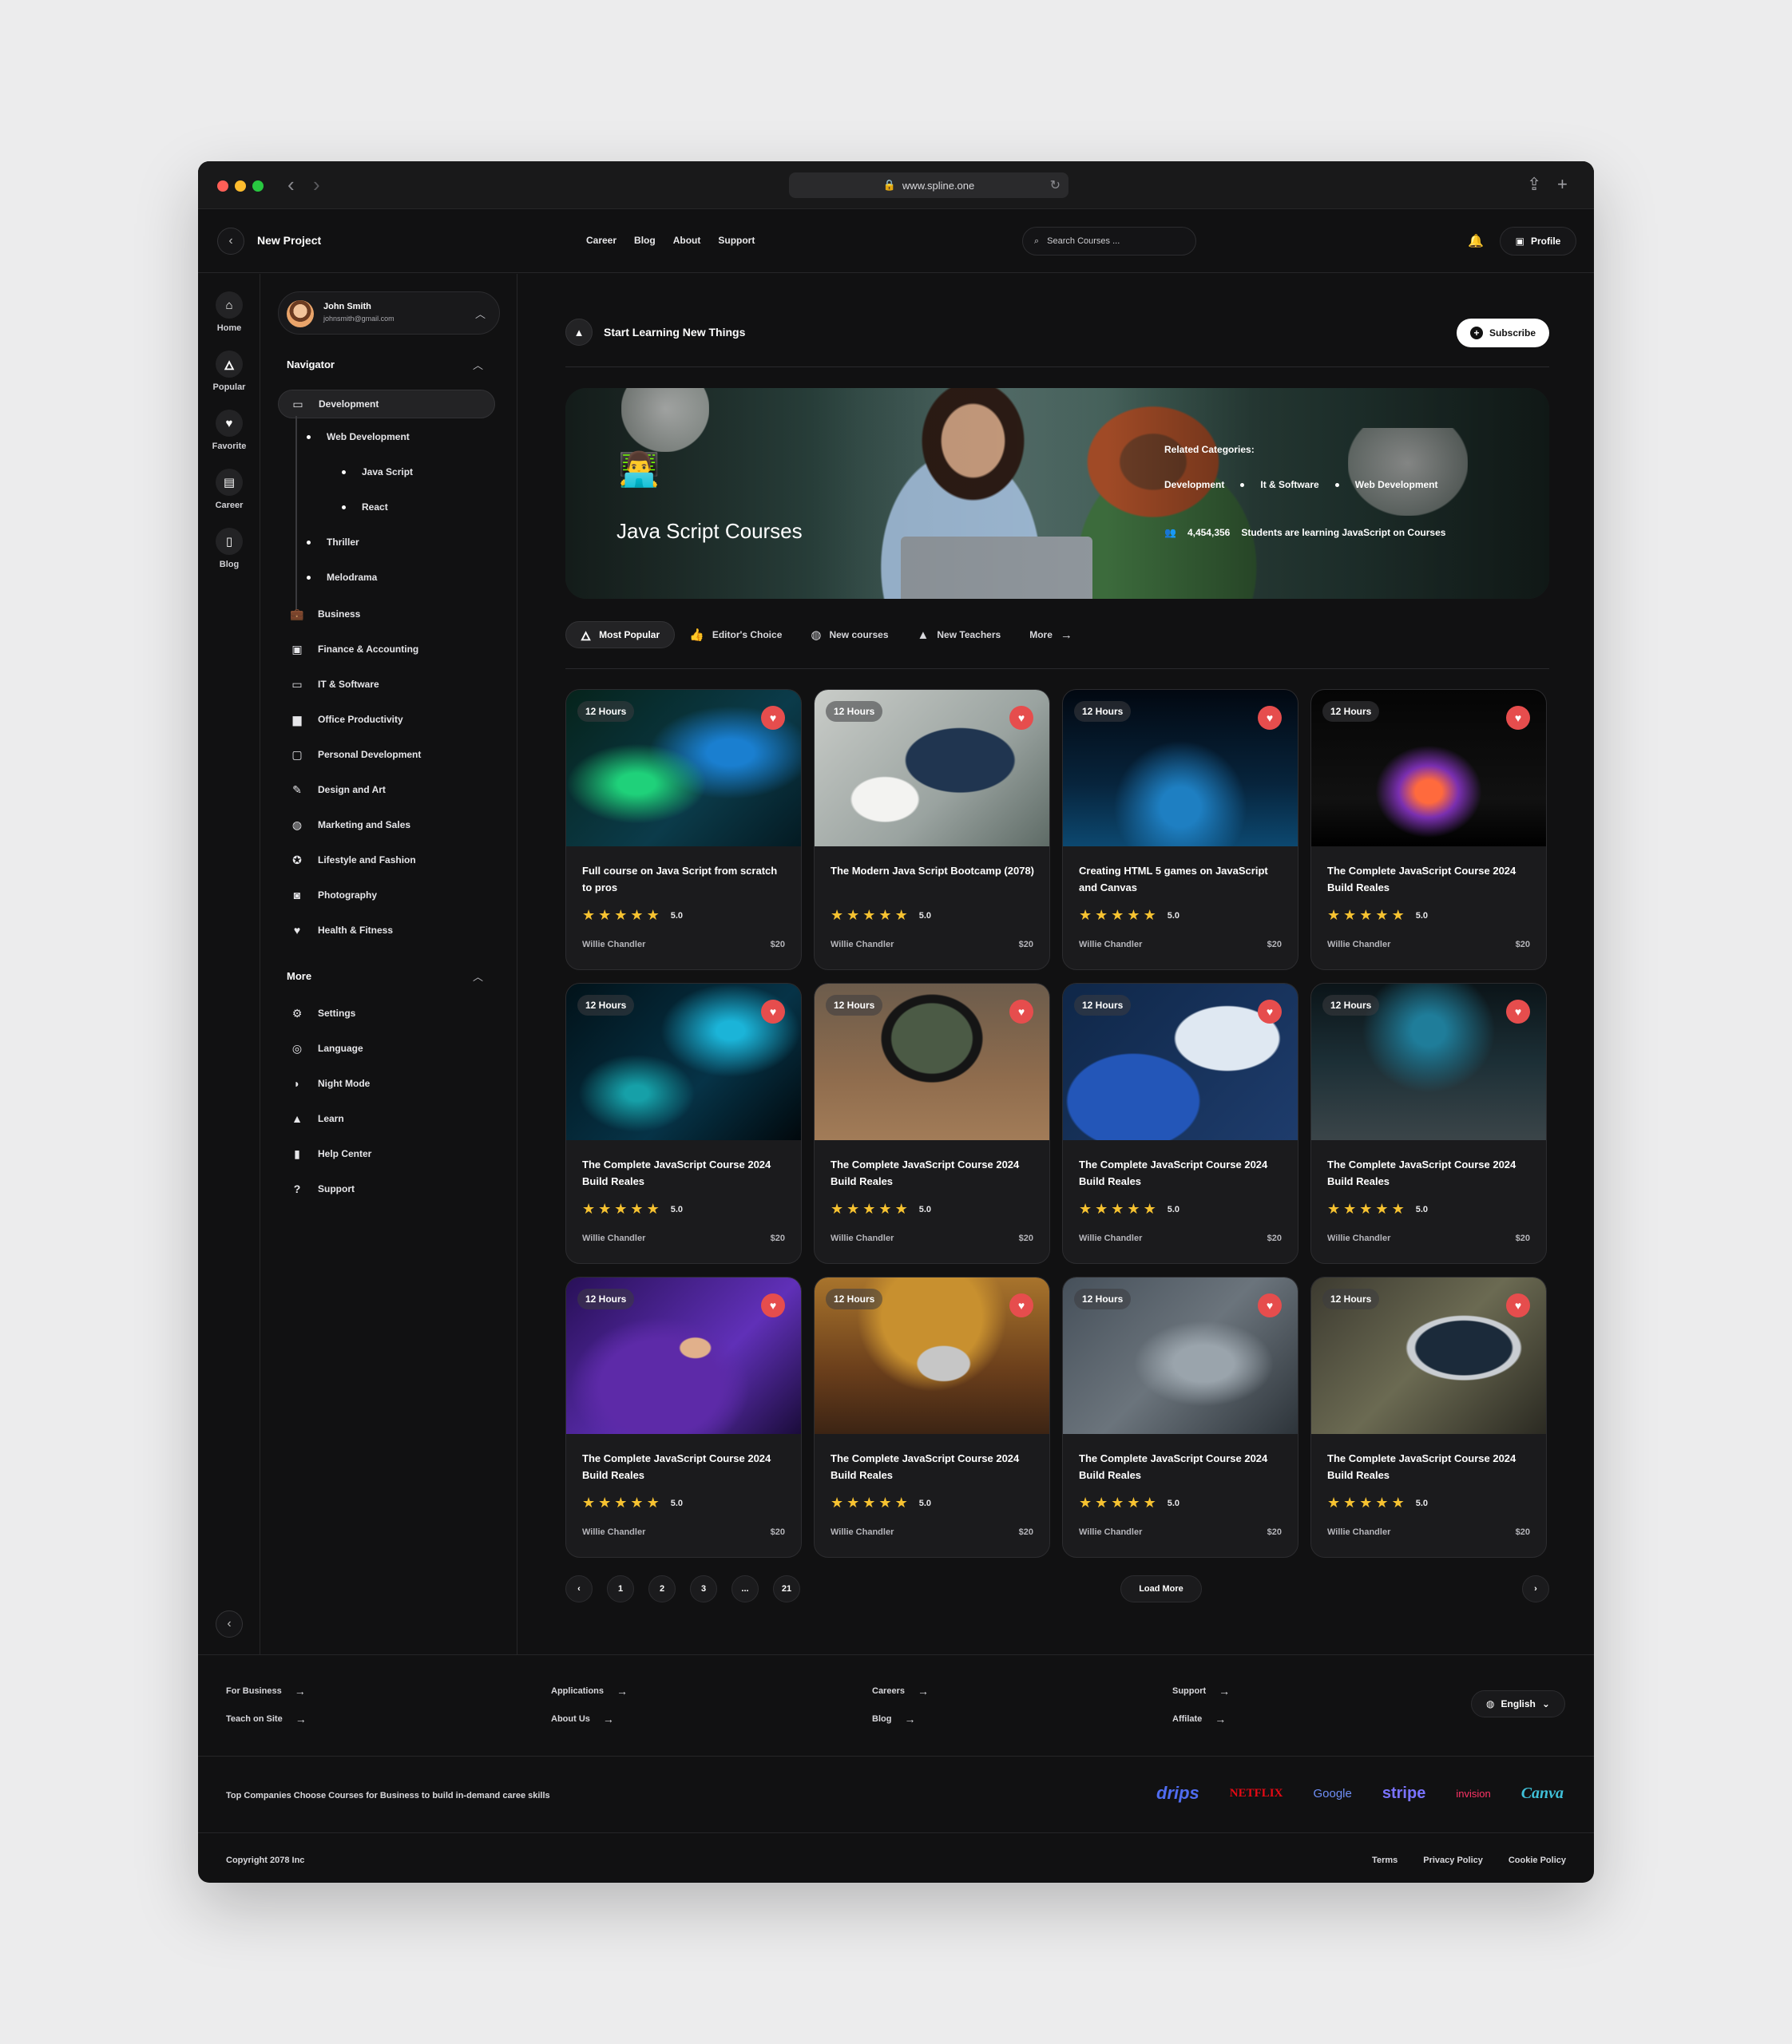 The image size is (1792, 2044). I want to click on collapse-sidebar-button: ‹, so click(229, 1624).